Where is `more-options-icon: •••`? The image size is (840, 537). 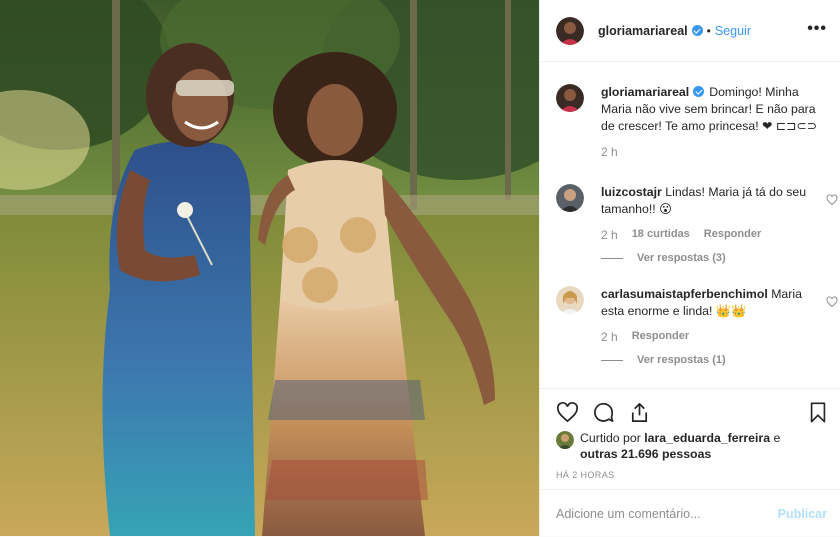
more-options-icon: ••• is located at coordinates (817, 29).